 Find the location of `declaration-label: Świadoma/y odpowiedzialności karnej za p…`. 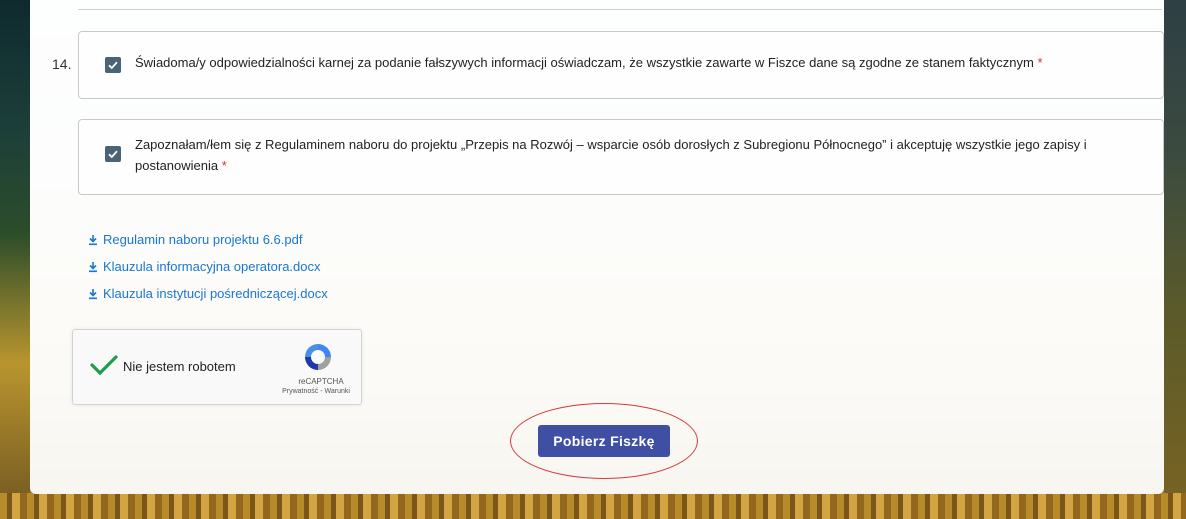

declaration-label: Świadoma/y odpowiedzialności karnej za p… is located at coordinates (584, 62).